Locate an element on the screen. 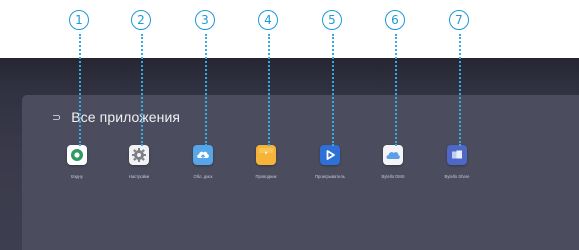 The width and height of the screenshot is (579, 250). panel-header: ⊃ Все приложения is located at coordinates (116, 117).